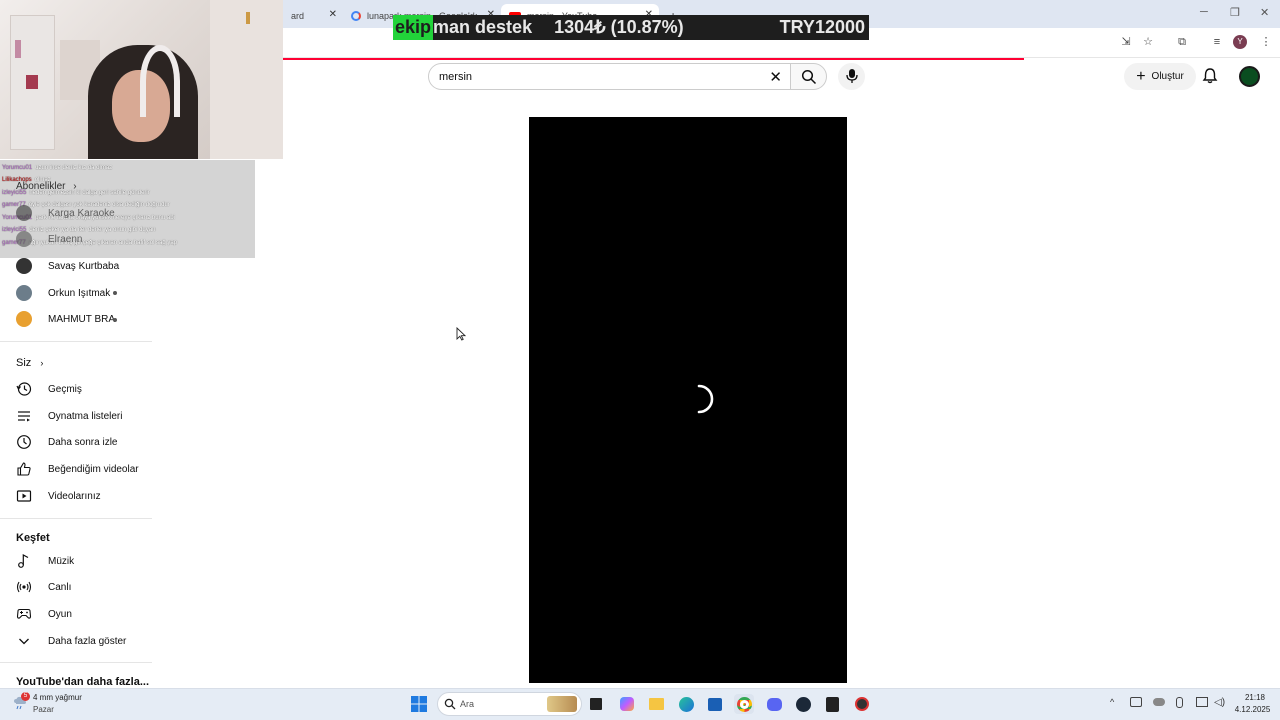 The height and width of the screenshot is (720, 1280). What do you see at coordinates (596, 704) in the screenshot?
I see `task-view-icon` at bounding box center [596, 704].